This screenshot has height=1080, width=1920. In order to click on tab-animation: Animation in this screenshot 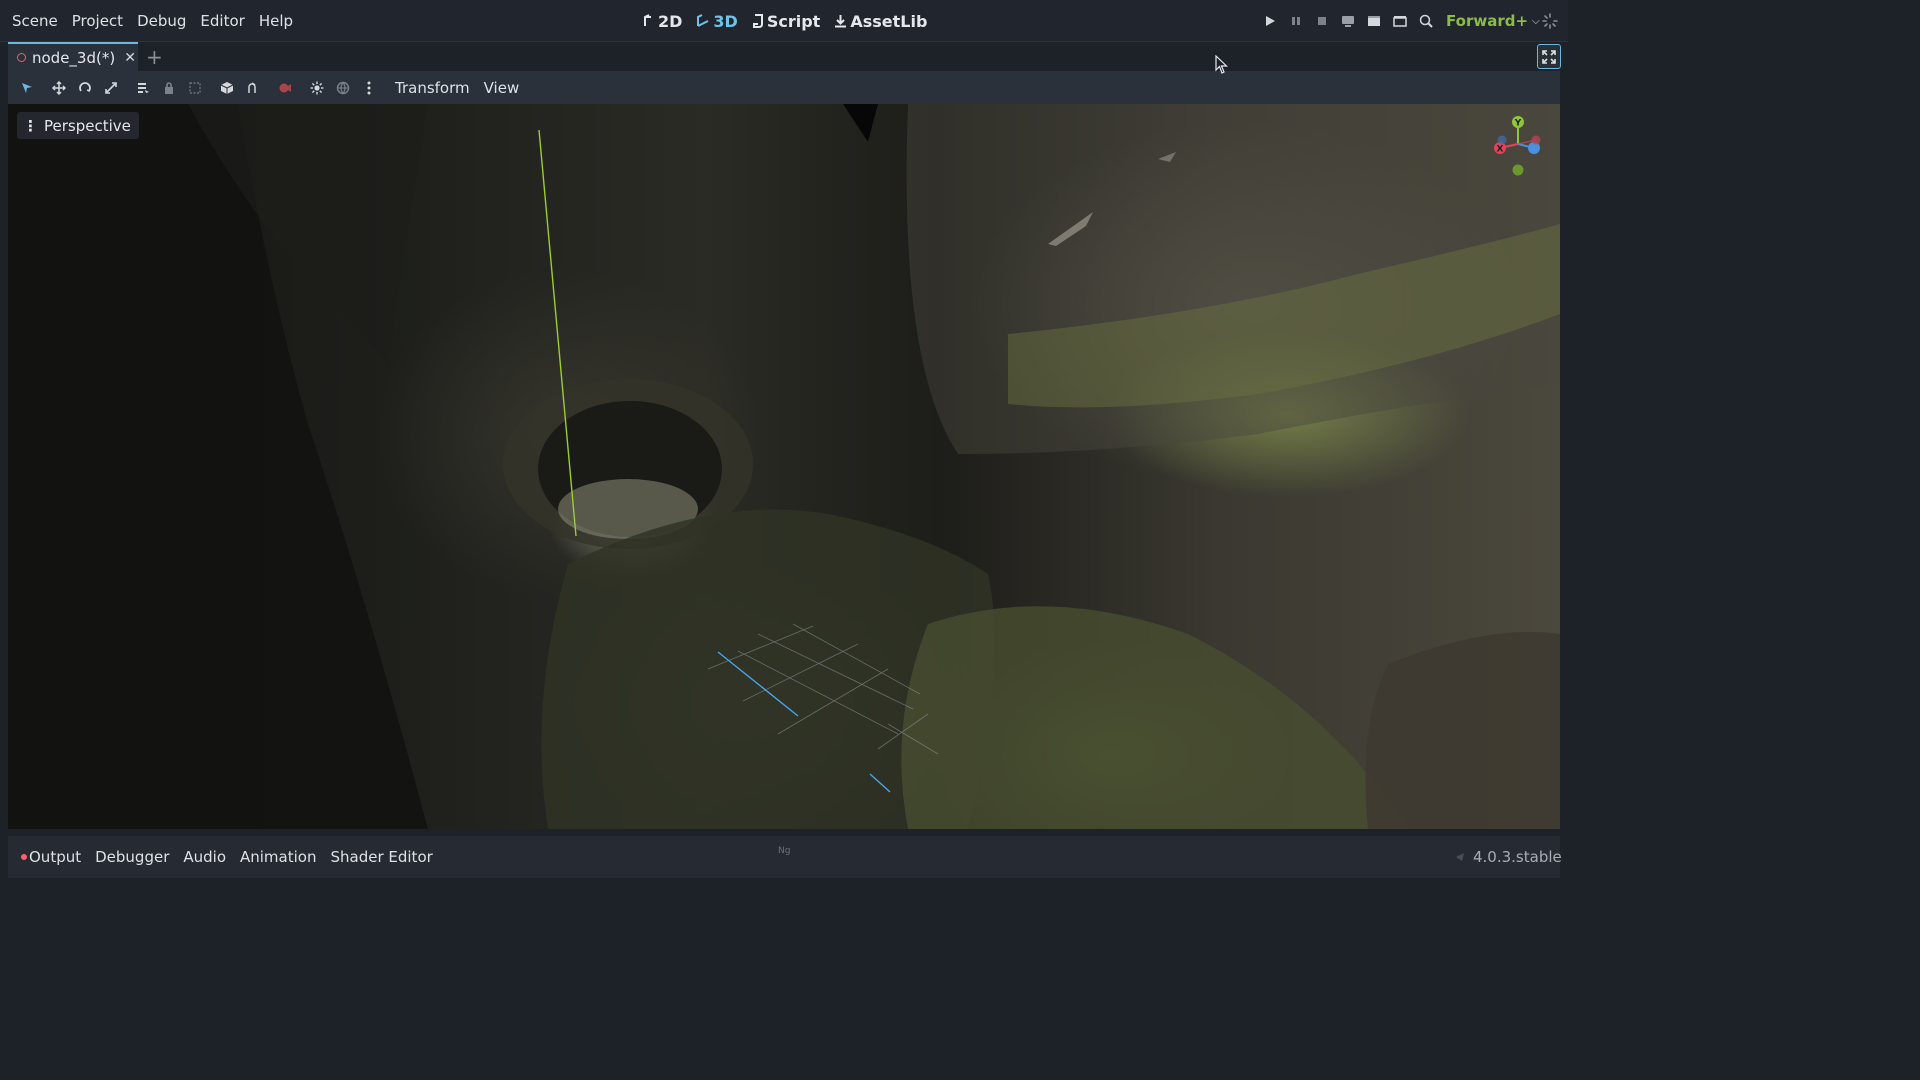, I will do `click(278, 857)`.